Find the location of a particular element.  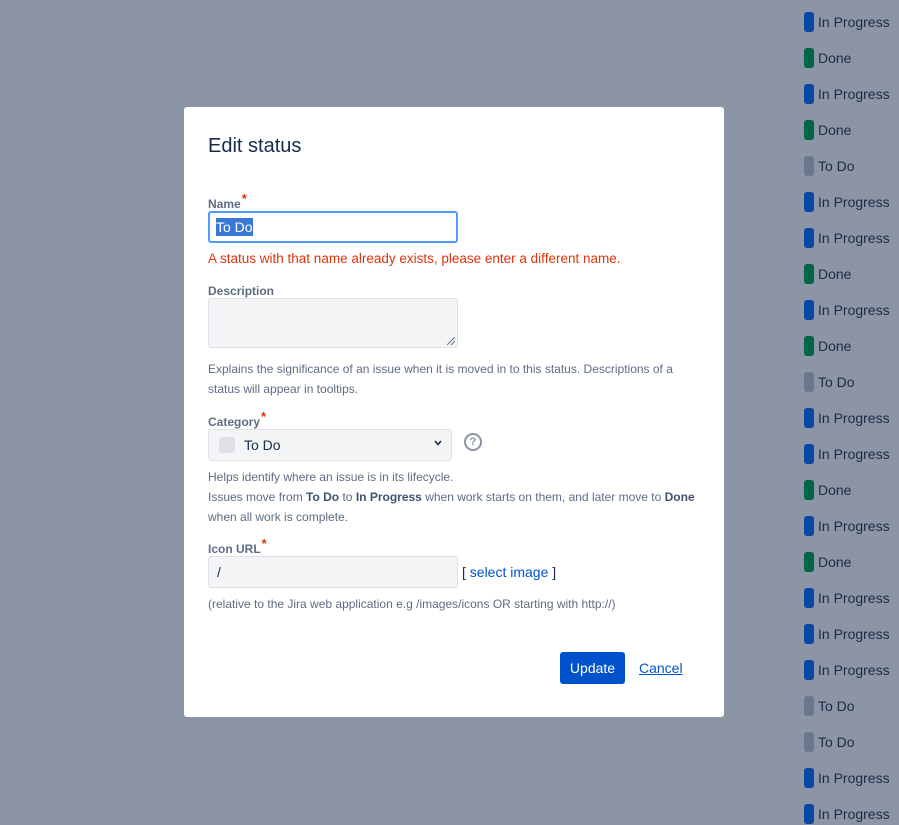

chevron-down-icon is located at coordinates (438, 443).